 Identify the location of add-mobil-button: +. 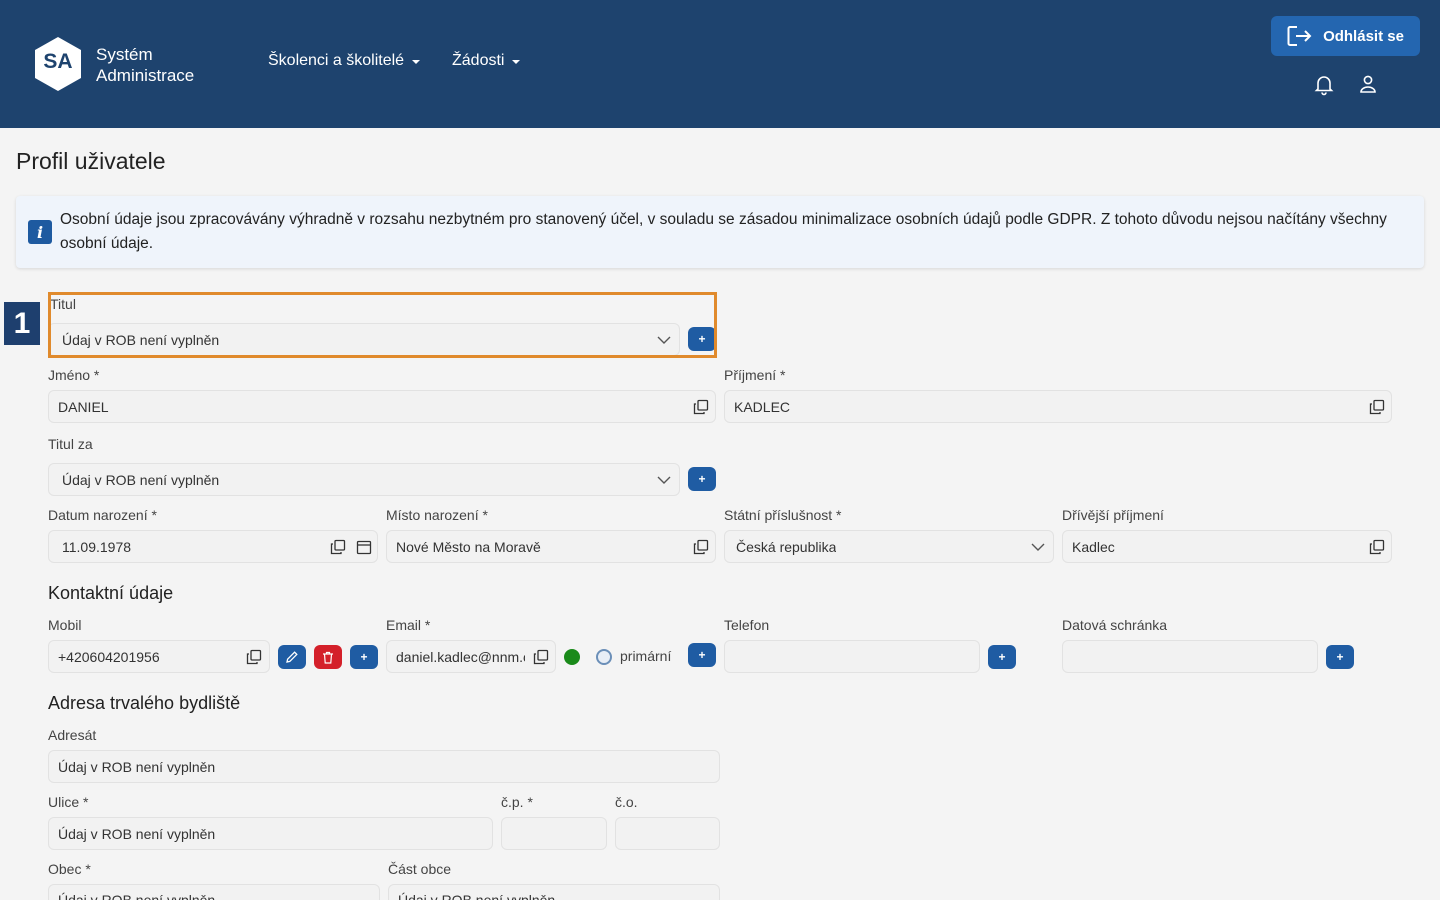
(364, 657).